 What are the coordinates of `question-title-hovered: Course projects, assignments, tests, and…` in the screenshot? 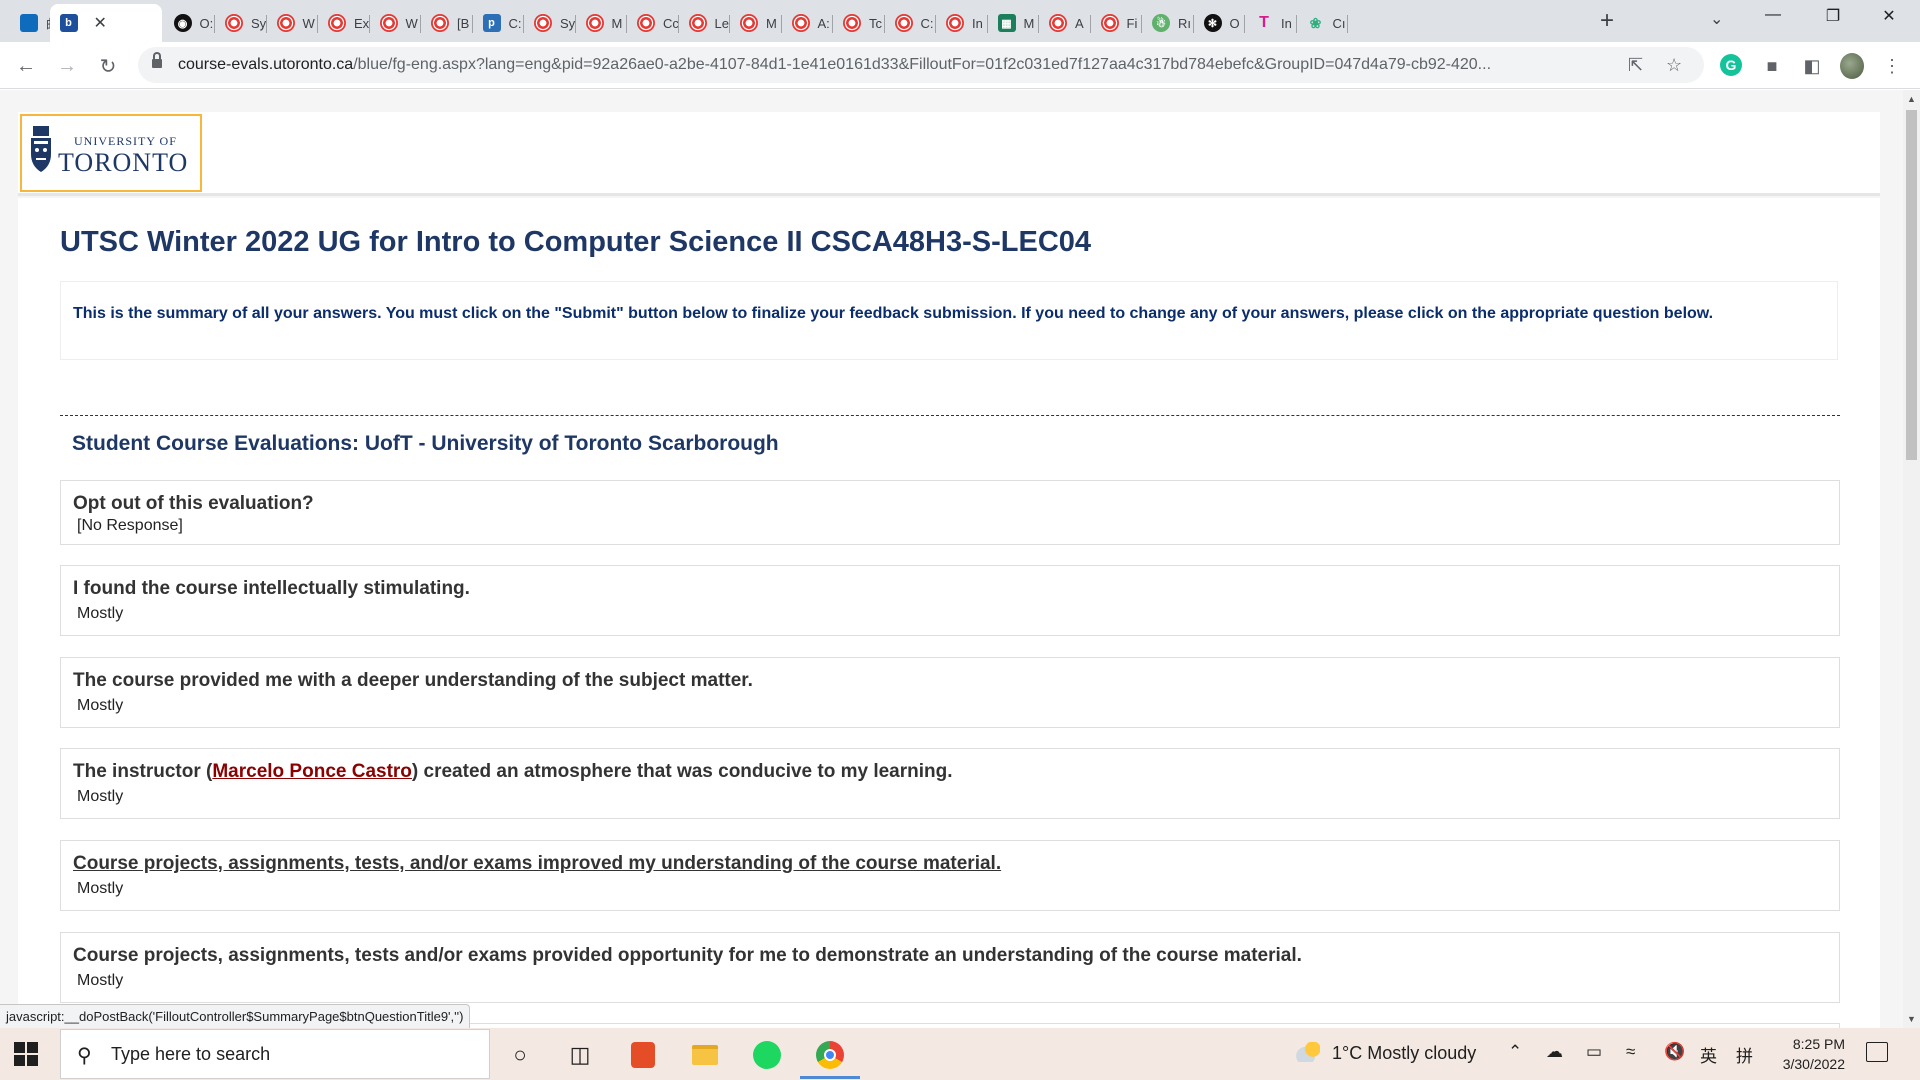 It's located at (537, 864).